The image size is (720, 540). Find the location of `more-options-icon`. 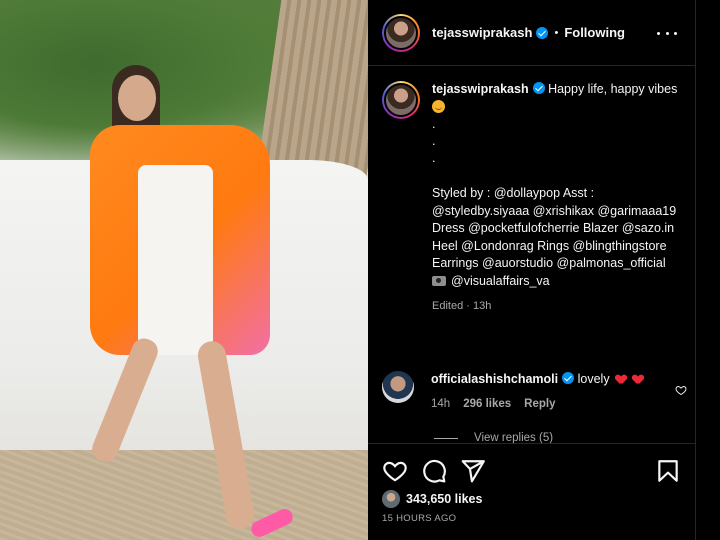

more-options-icon is located at coordinates (667, 33).